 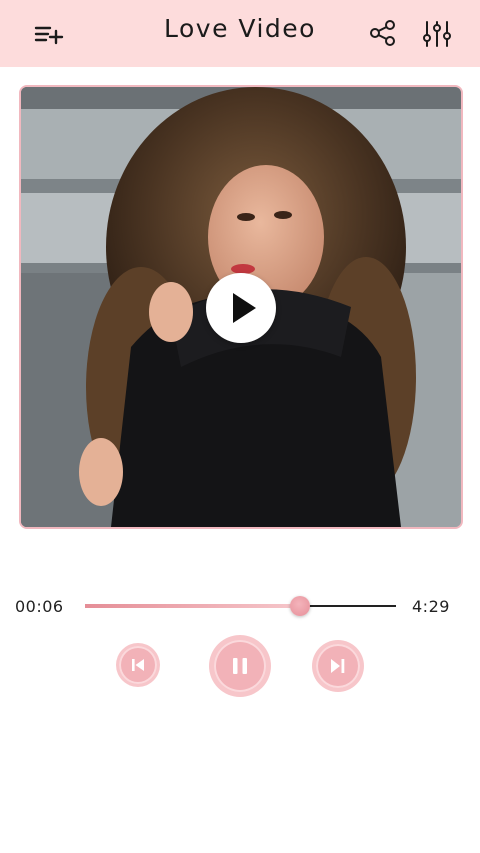 What do you see at coordinates (431, 606) in the screenshot?
I see `total-duration: 4:29` at bounding box center [431, 606].